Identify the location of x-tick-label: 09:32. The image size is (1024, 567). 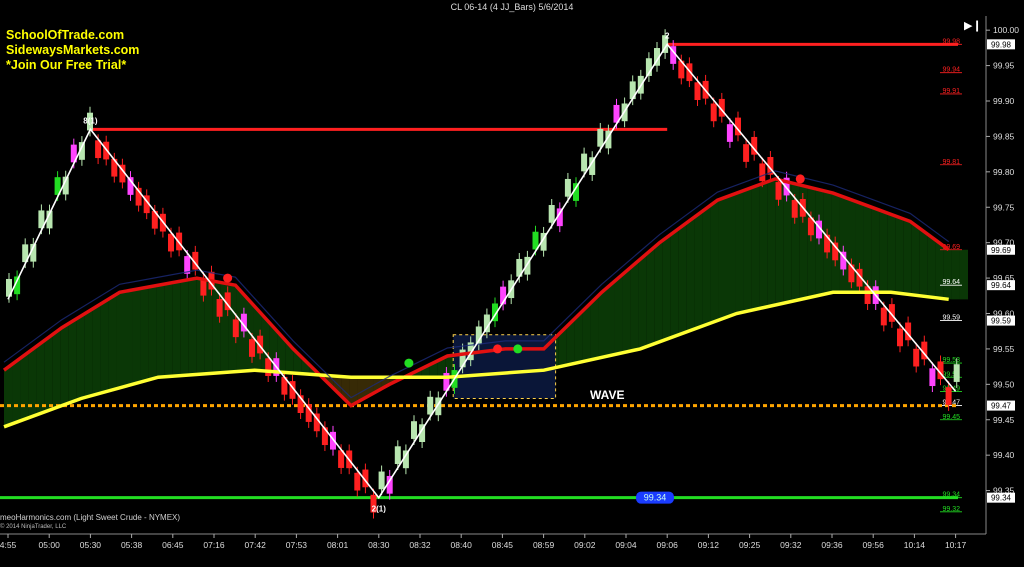
(791, 545).